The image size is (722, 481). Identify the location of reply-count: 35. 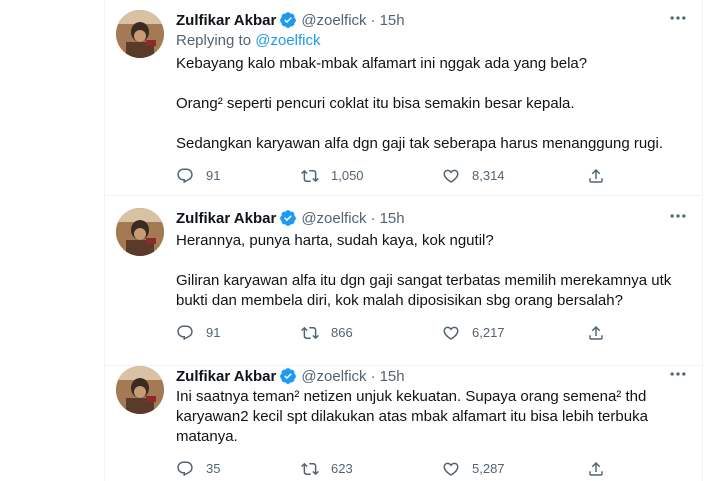
(213, 468).